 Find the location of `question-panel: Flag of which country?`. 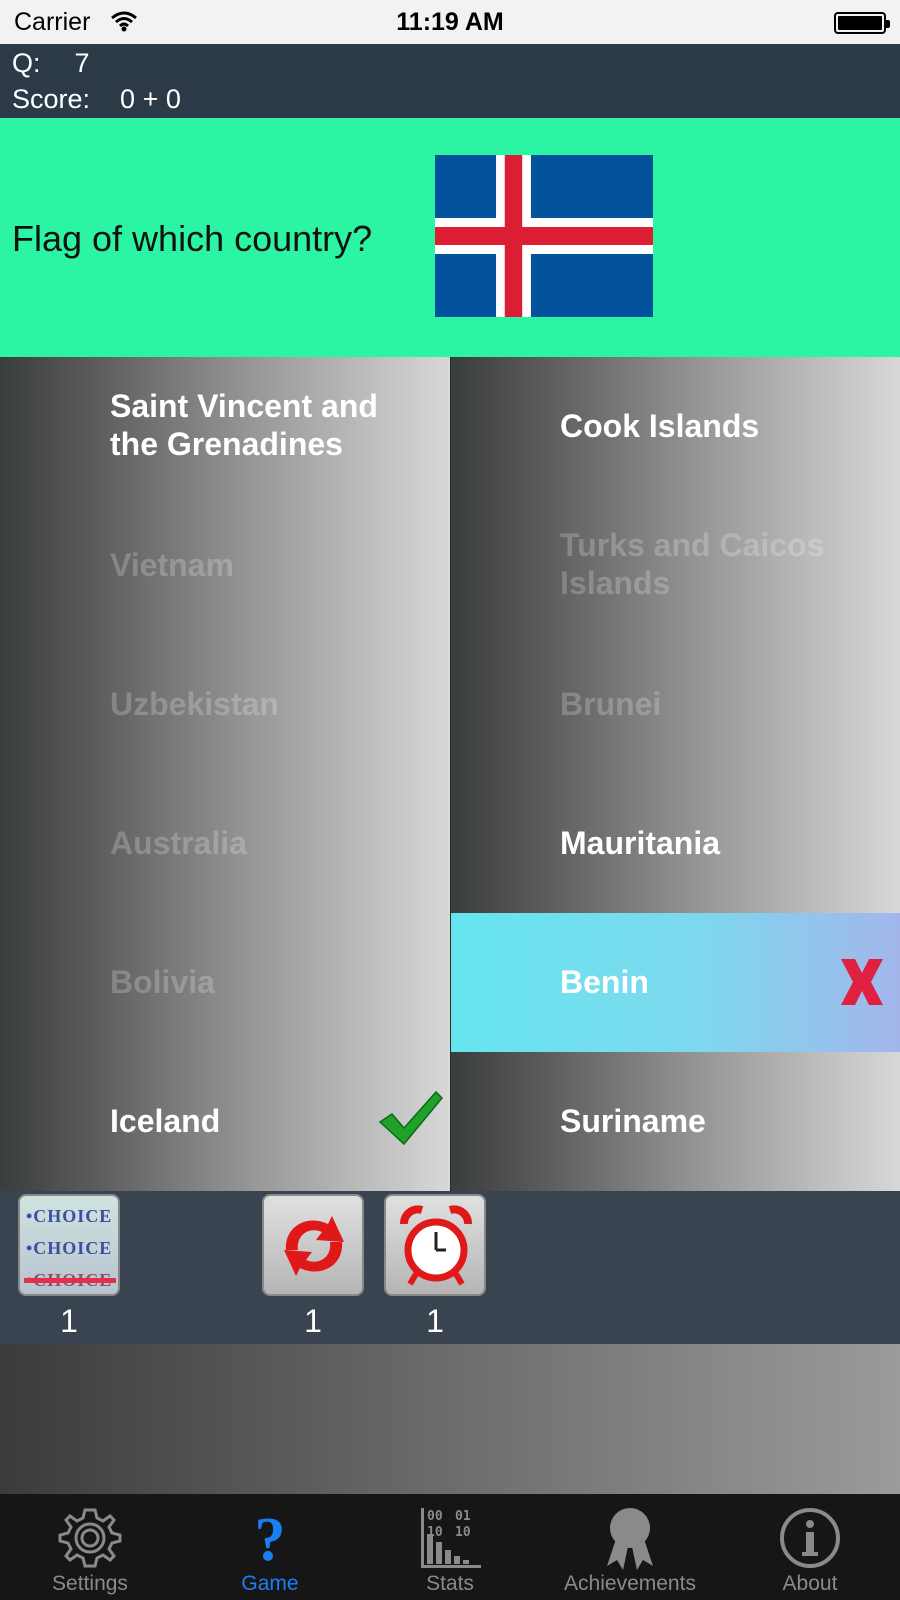

question-panel: Flag of which country? is located at coordinates (450, 237).